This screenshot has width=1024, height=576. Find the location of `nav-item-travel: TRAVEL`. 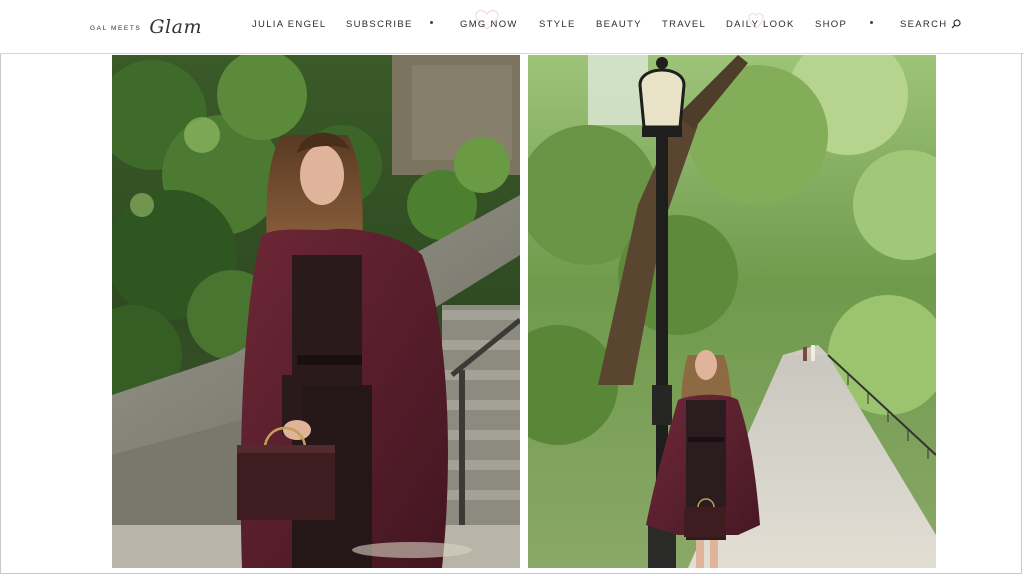

nav-item-travel: TRAVEL is located at coordinates (684, 24).